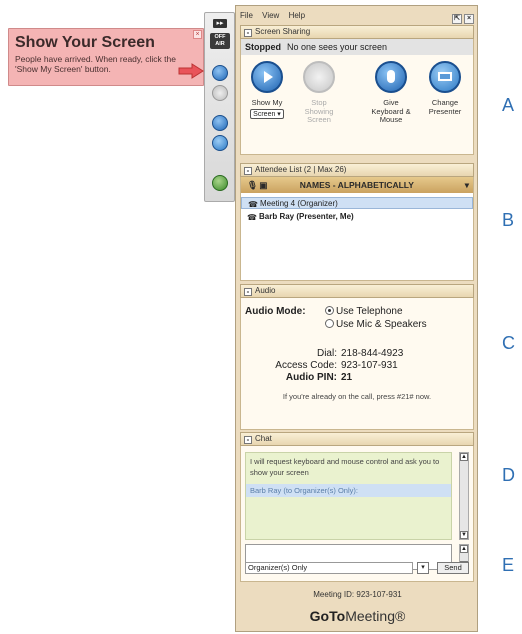  I want to click on use-mic-option: Use Mic & Speakers, so click(376, 324).